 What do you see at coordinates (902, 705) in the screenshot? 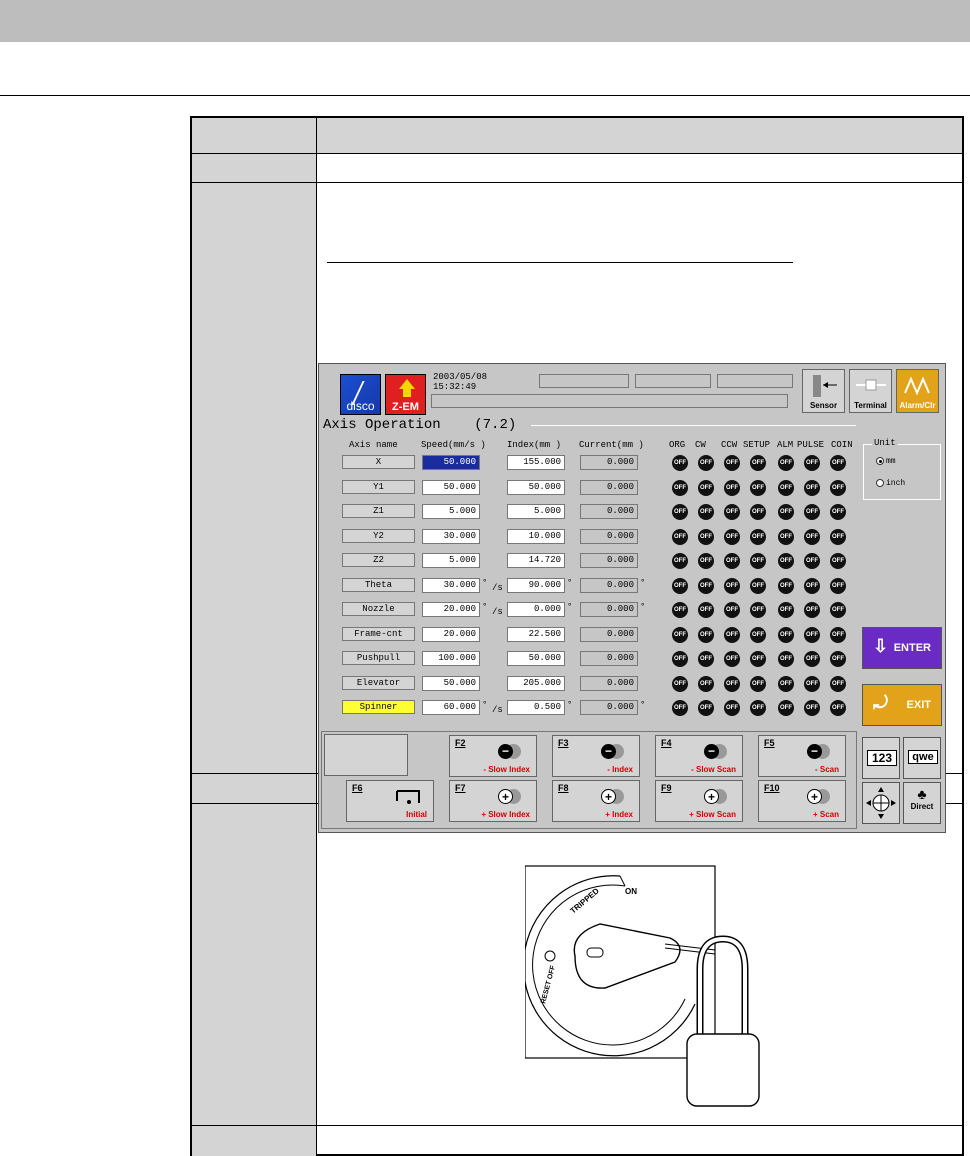
I see `exit-button: ⤾ EXIT` at bounding box center [902, 705].